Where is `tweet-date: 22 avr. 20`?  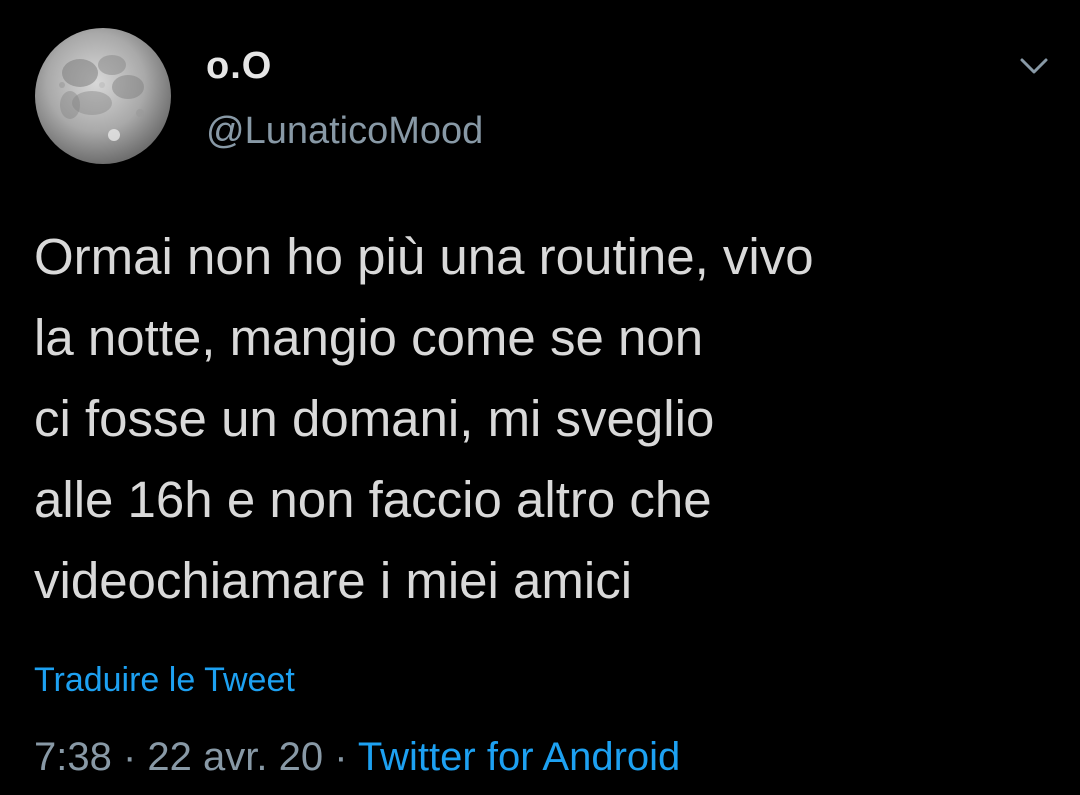
tweet-date: 22 avr. 20 is located at coordinates (235, 757).